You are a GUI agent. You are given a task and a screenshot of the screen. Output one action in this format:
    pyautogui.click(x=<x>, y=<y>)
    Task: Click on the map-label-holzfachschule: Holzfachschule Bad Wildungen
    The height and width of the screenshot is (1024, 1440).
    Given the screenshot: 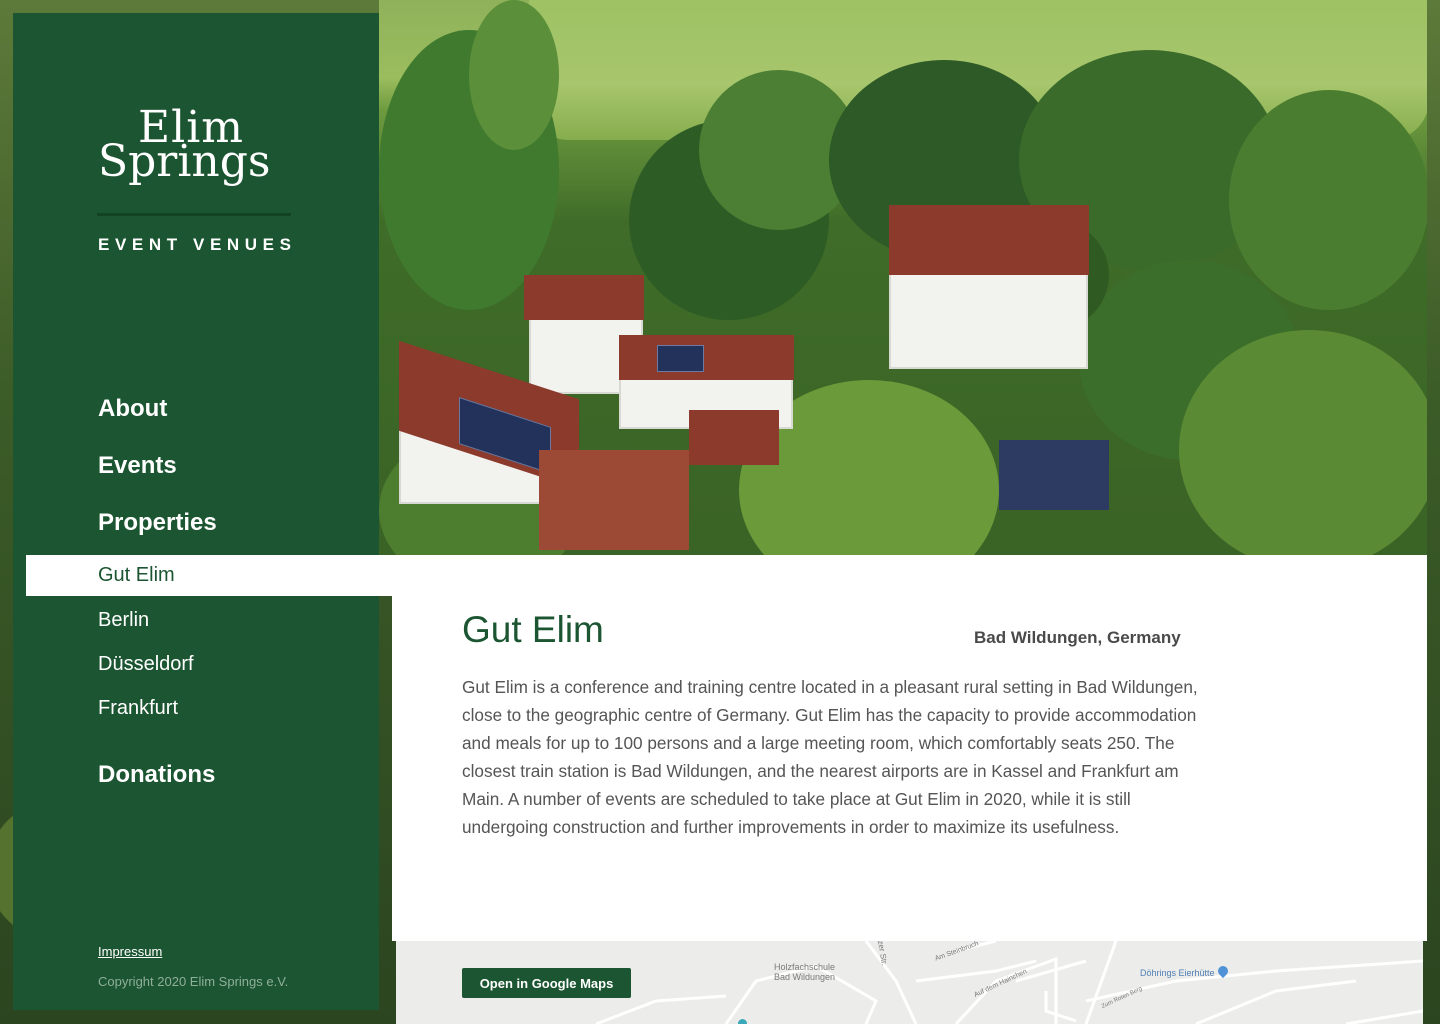 What is the action you would take?
    pyautogui.click(x=804, y=972)
    